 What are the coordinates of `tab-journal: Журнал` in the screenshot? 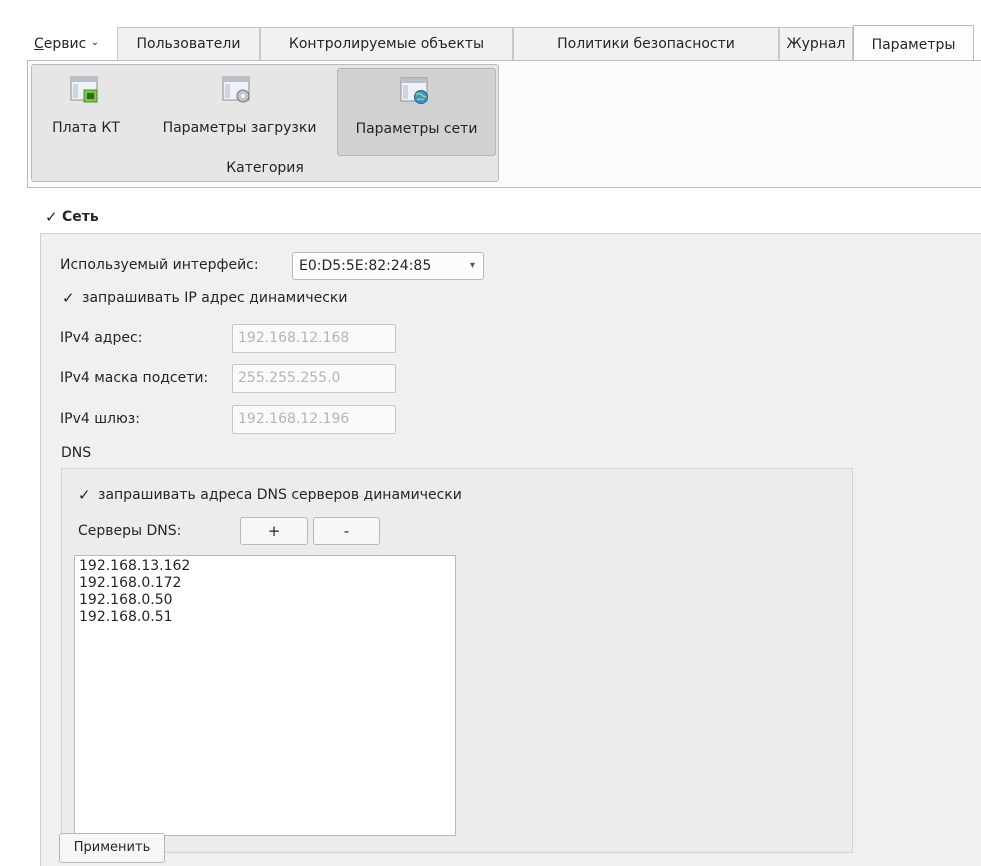 It's located at (816, 43).